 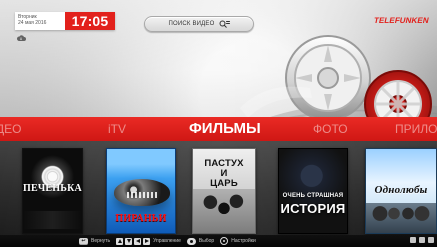 I want to click on footer-back-label: Вернуть, so click(x=101, y=241).